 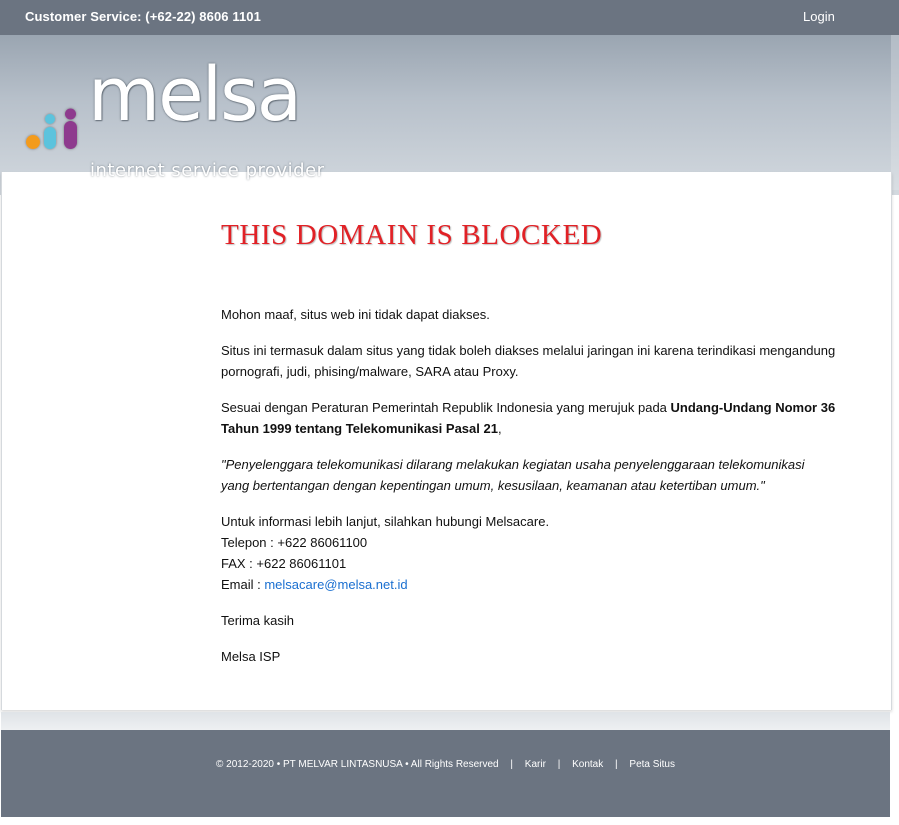 What do you see at coordinates (243, 584) in the screenshot?
I see `email-label: Email :` at bounding box center [243, 584].